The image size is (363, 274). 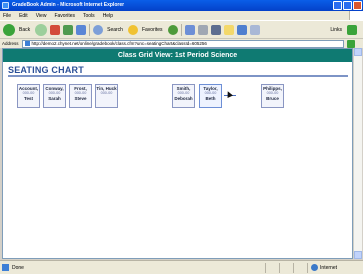 I want to click on status-text: Done, so click(x=18, y=267).